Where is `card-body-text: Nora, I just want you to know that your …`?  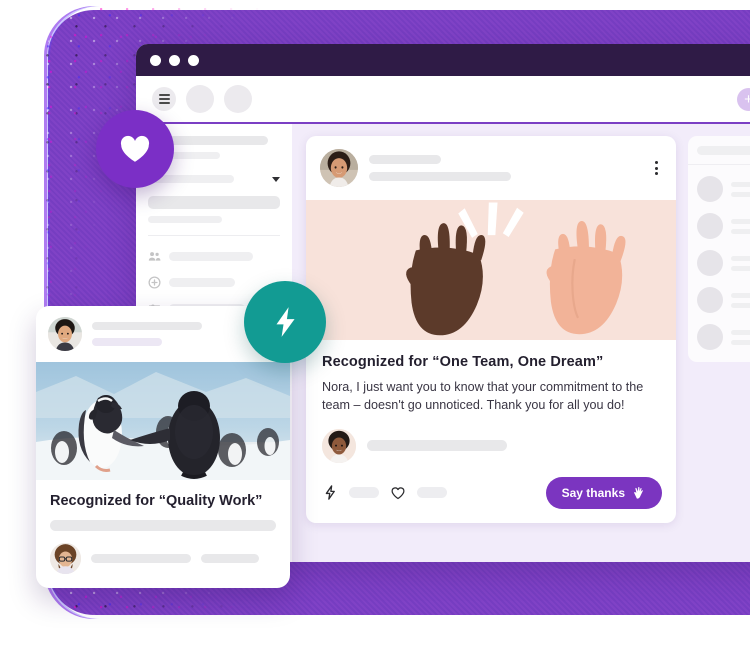 card-body-text: Nora, I just want you to know that your … is located at coordinates (483, 396).